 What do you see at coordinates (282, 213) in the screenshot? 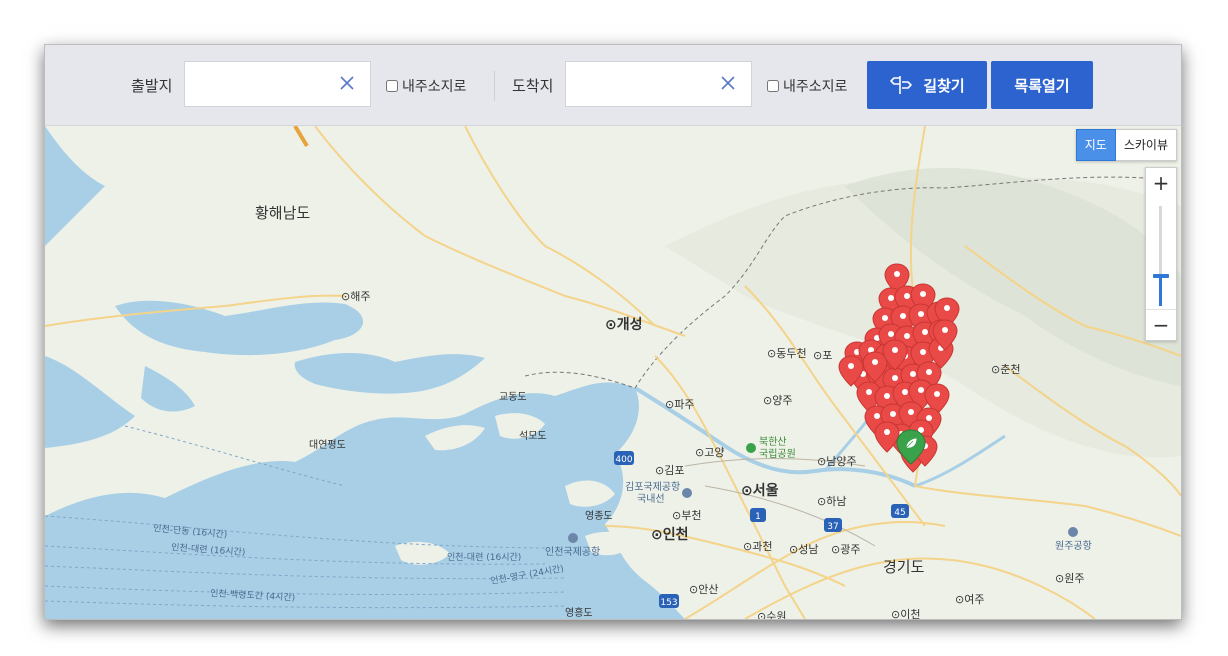
I see `region-hwanghae: 황해남도` at bounding box center [282, 213].